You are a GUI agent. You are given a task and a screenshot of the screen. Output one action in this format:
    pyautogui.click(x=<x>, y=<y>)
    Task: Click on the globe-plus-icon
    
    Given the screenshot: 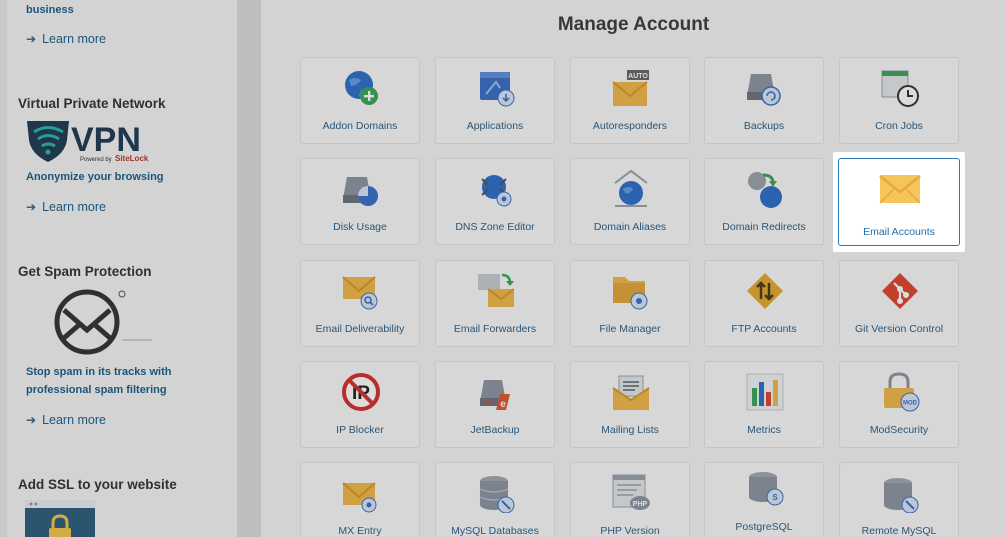 What is the action you would take?
    pyautogui.click(x=361, y=88)
    